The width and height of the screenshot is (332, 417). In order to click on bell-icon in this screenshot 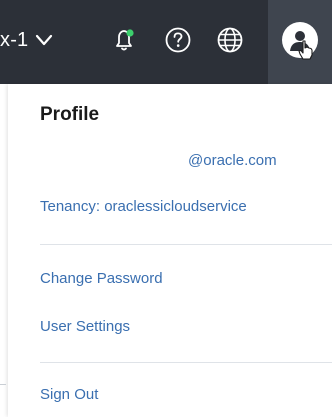, I will do `click(125, 40)`.